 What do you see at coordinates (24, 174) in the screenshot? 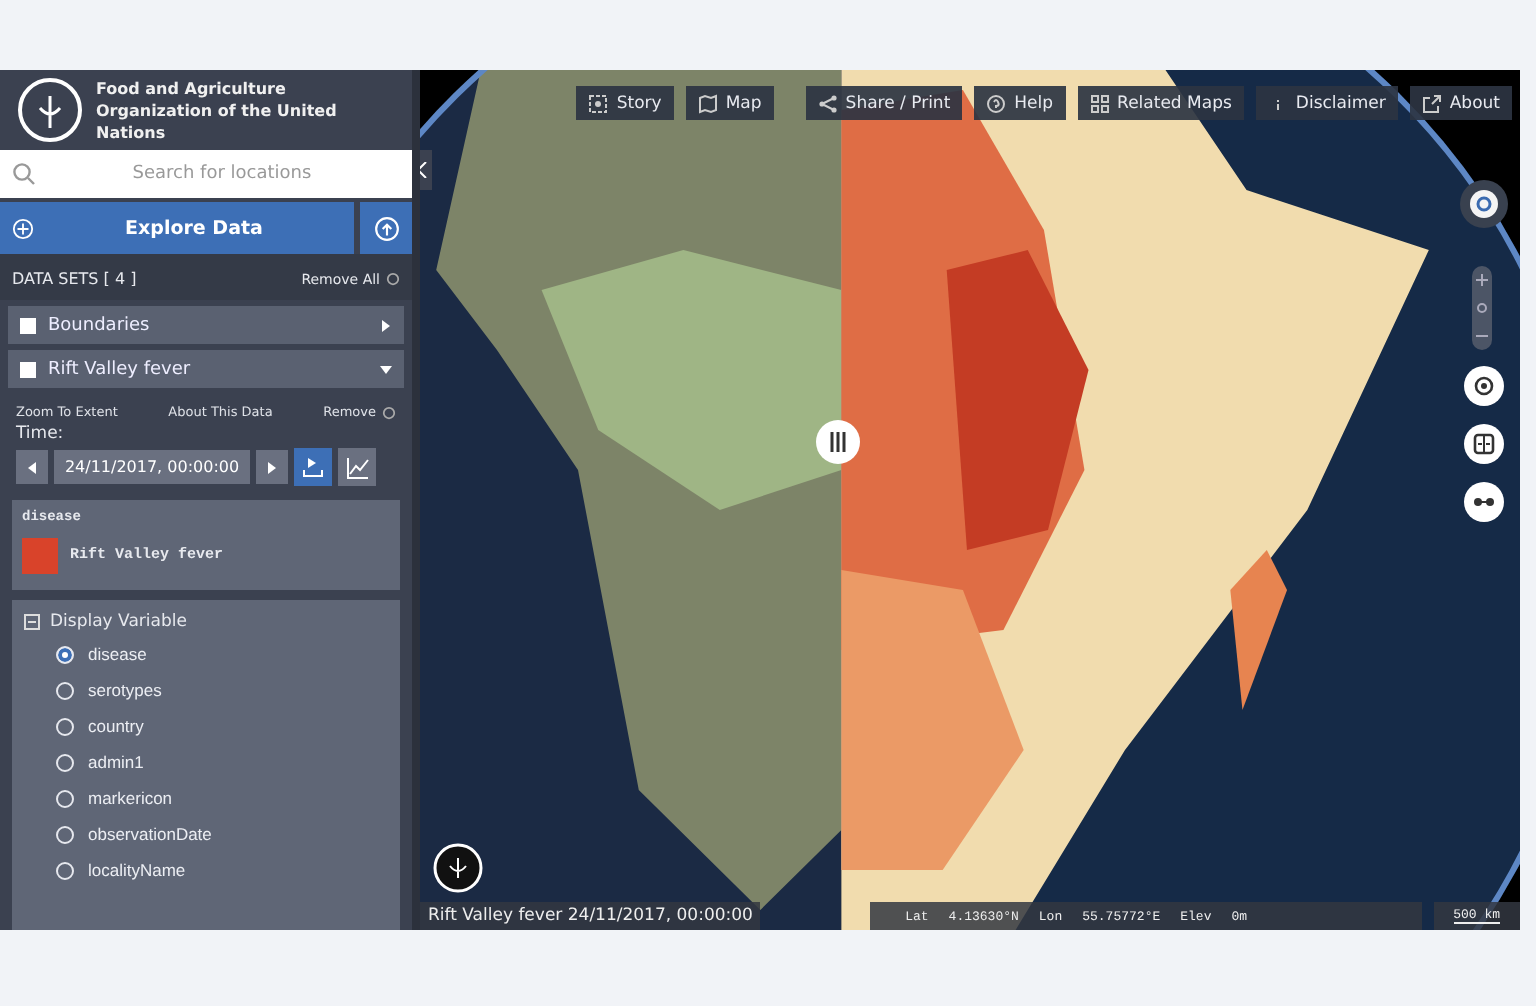
I see `search-icon` at bounding box center [24, 174].